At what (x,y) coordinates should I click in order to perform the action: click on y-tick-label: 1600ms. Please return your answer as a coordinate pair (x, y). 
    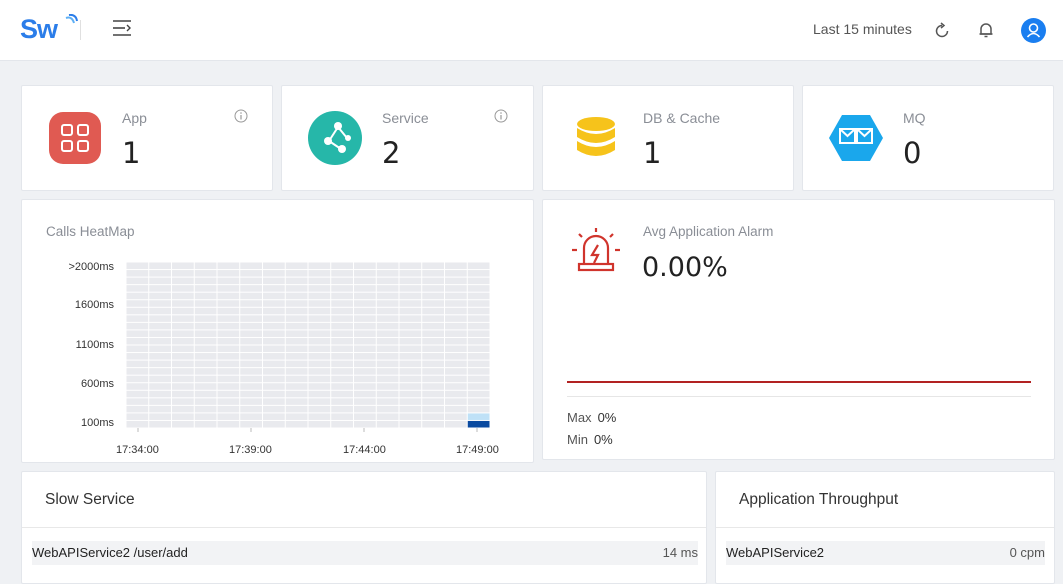
    Looking at the image, I should click on (94, 305).